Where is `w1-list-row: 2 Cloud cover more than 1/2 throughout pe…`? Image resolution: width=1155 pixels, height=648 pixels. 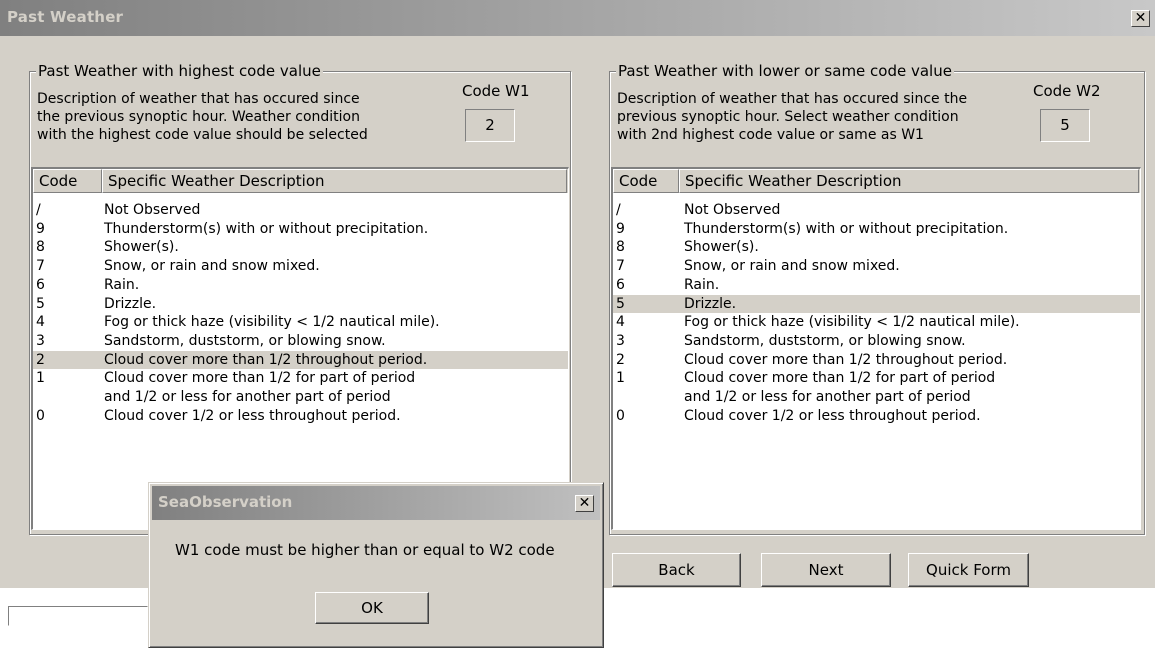
w1-list-row: 2 Cloud cover more than 1/2 throughout pe… is located at coordinates (300, 360).